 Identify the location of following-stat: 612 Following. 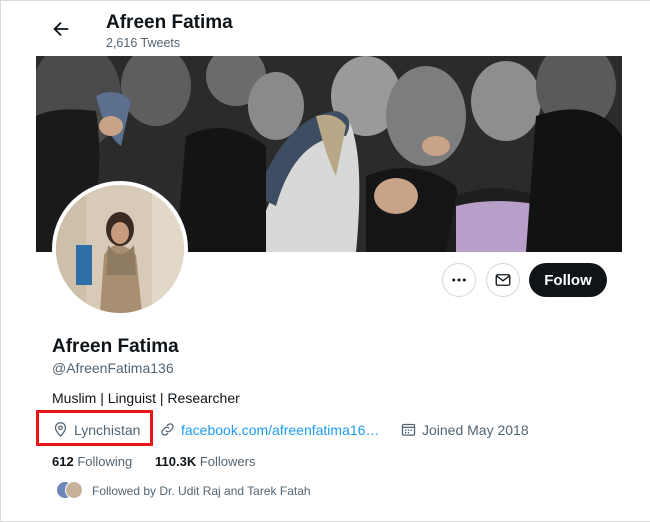
(92, 461).